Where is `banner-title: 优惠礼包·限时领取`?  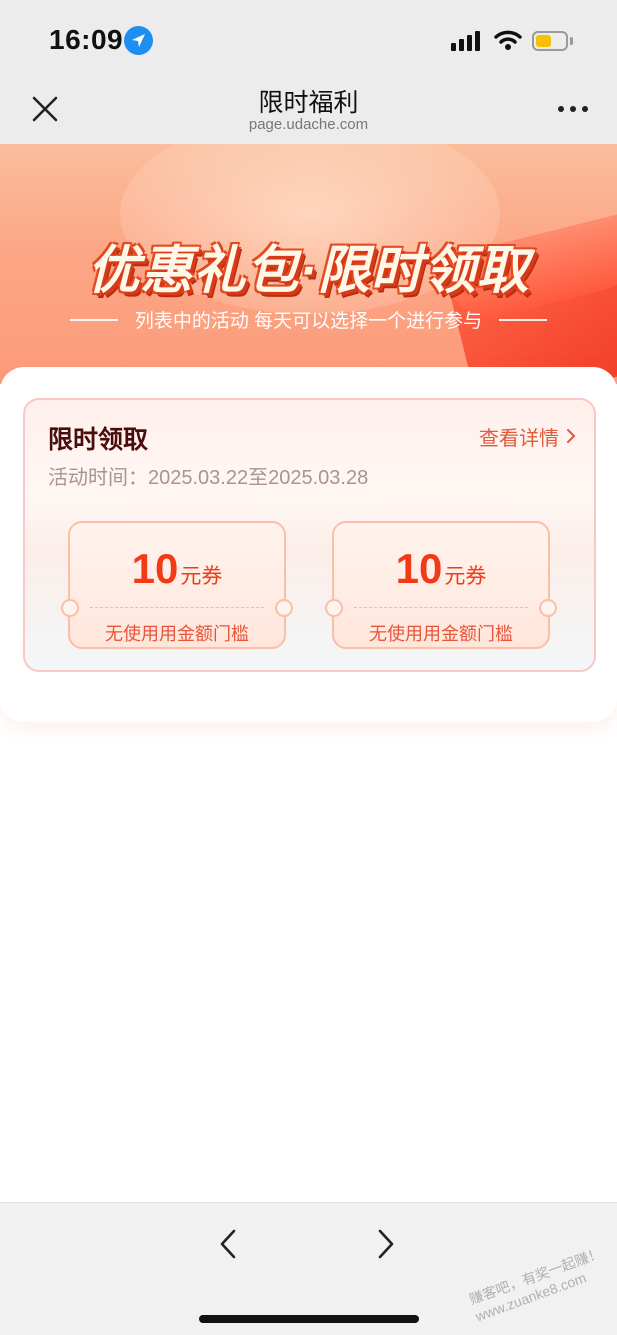
banner-title: 优惠礼包·限时领取 is located at coordinates (308, 271).